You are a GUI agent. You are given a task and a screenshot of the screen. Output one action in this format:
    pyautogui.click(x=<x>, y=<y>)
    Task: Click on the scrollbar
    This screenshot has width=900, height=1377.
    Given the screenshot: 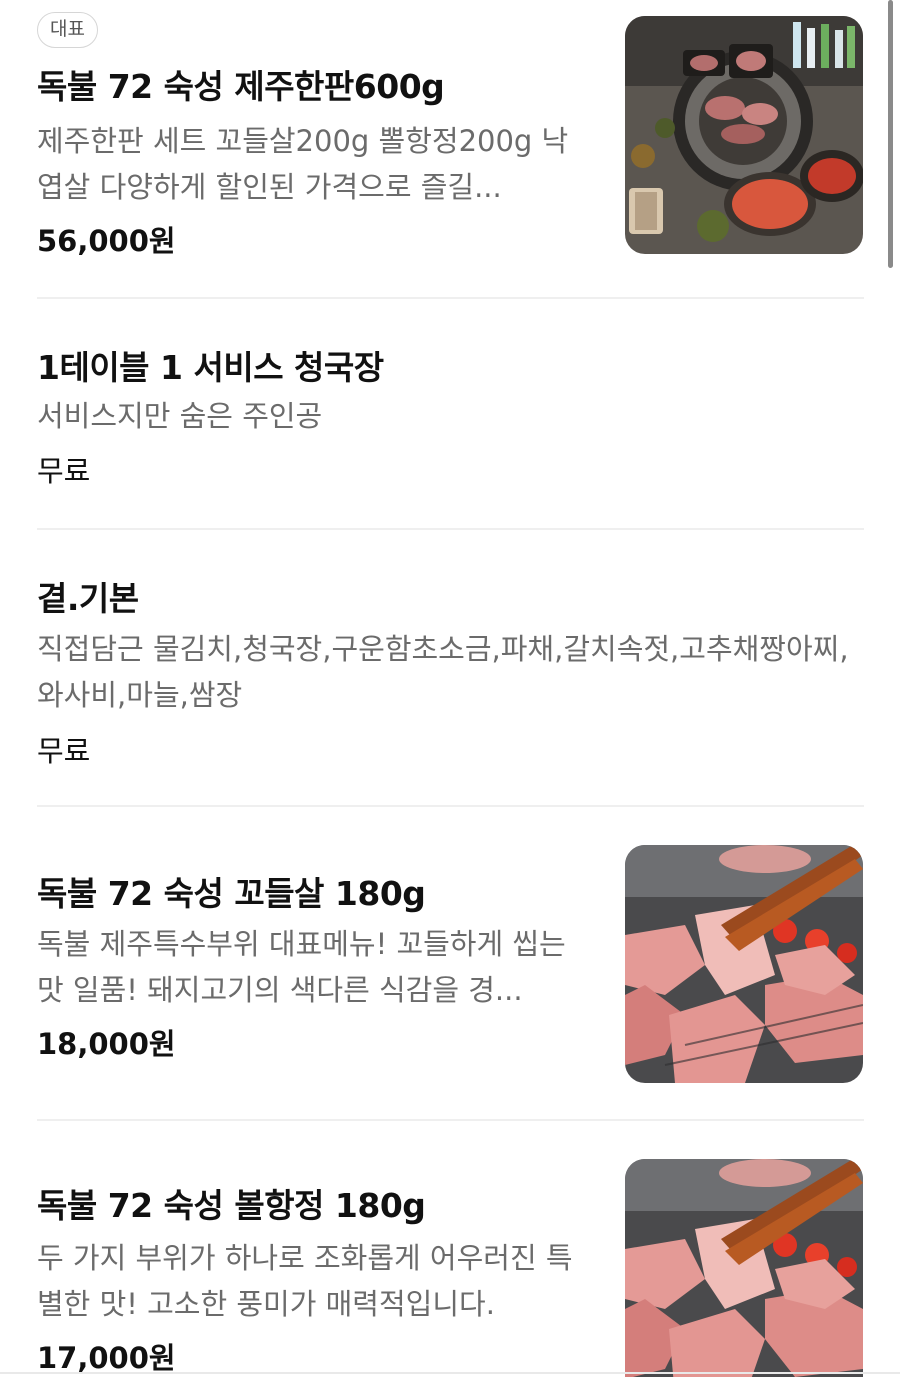 What is the action you would take?
    pyautogui.click(x=890, y=134)
    